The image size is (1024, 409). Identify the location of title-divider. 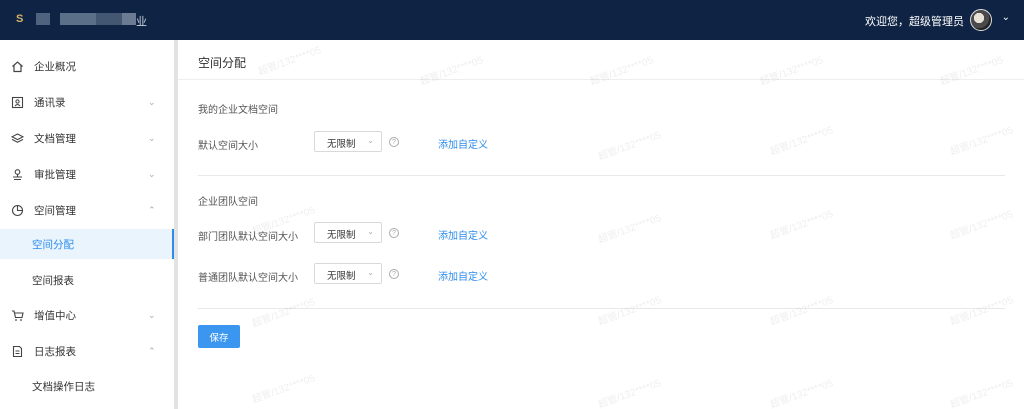
(601, 79).